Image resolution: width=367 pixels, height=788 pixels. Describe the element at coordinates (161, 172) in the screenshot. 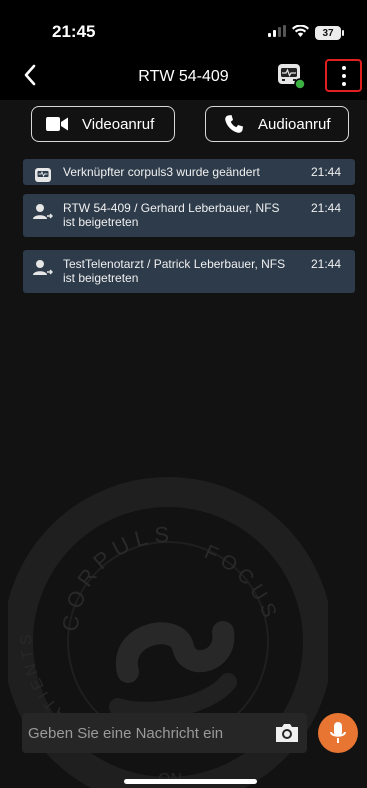

I see `message-text: Verknüpfter corpuls3 wurde geändert` at that location.